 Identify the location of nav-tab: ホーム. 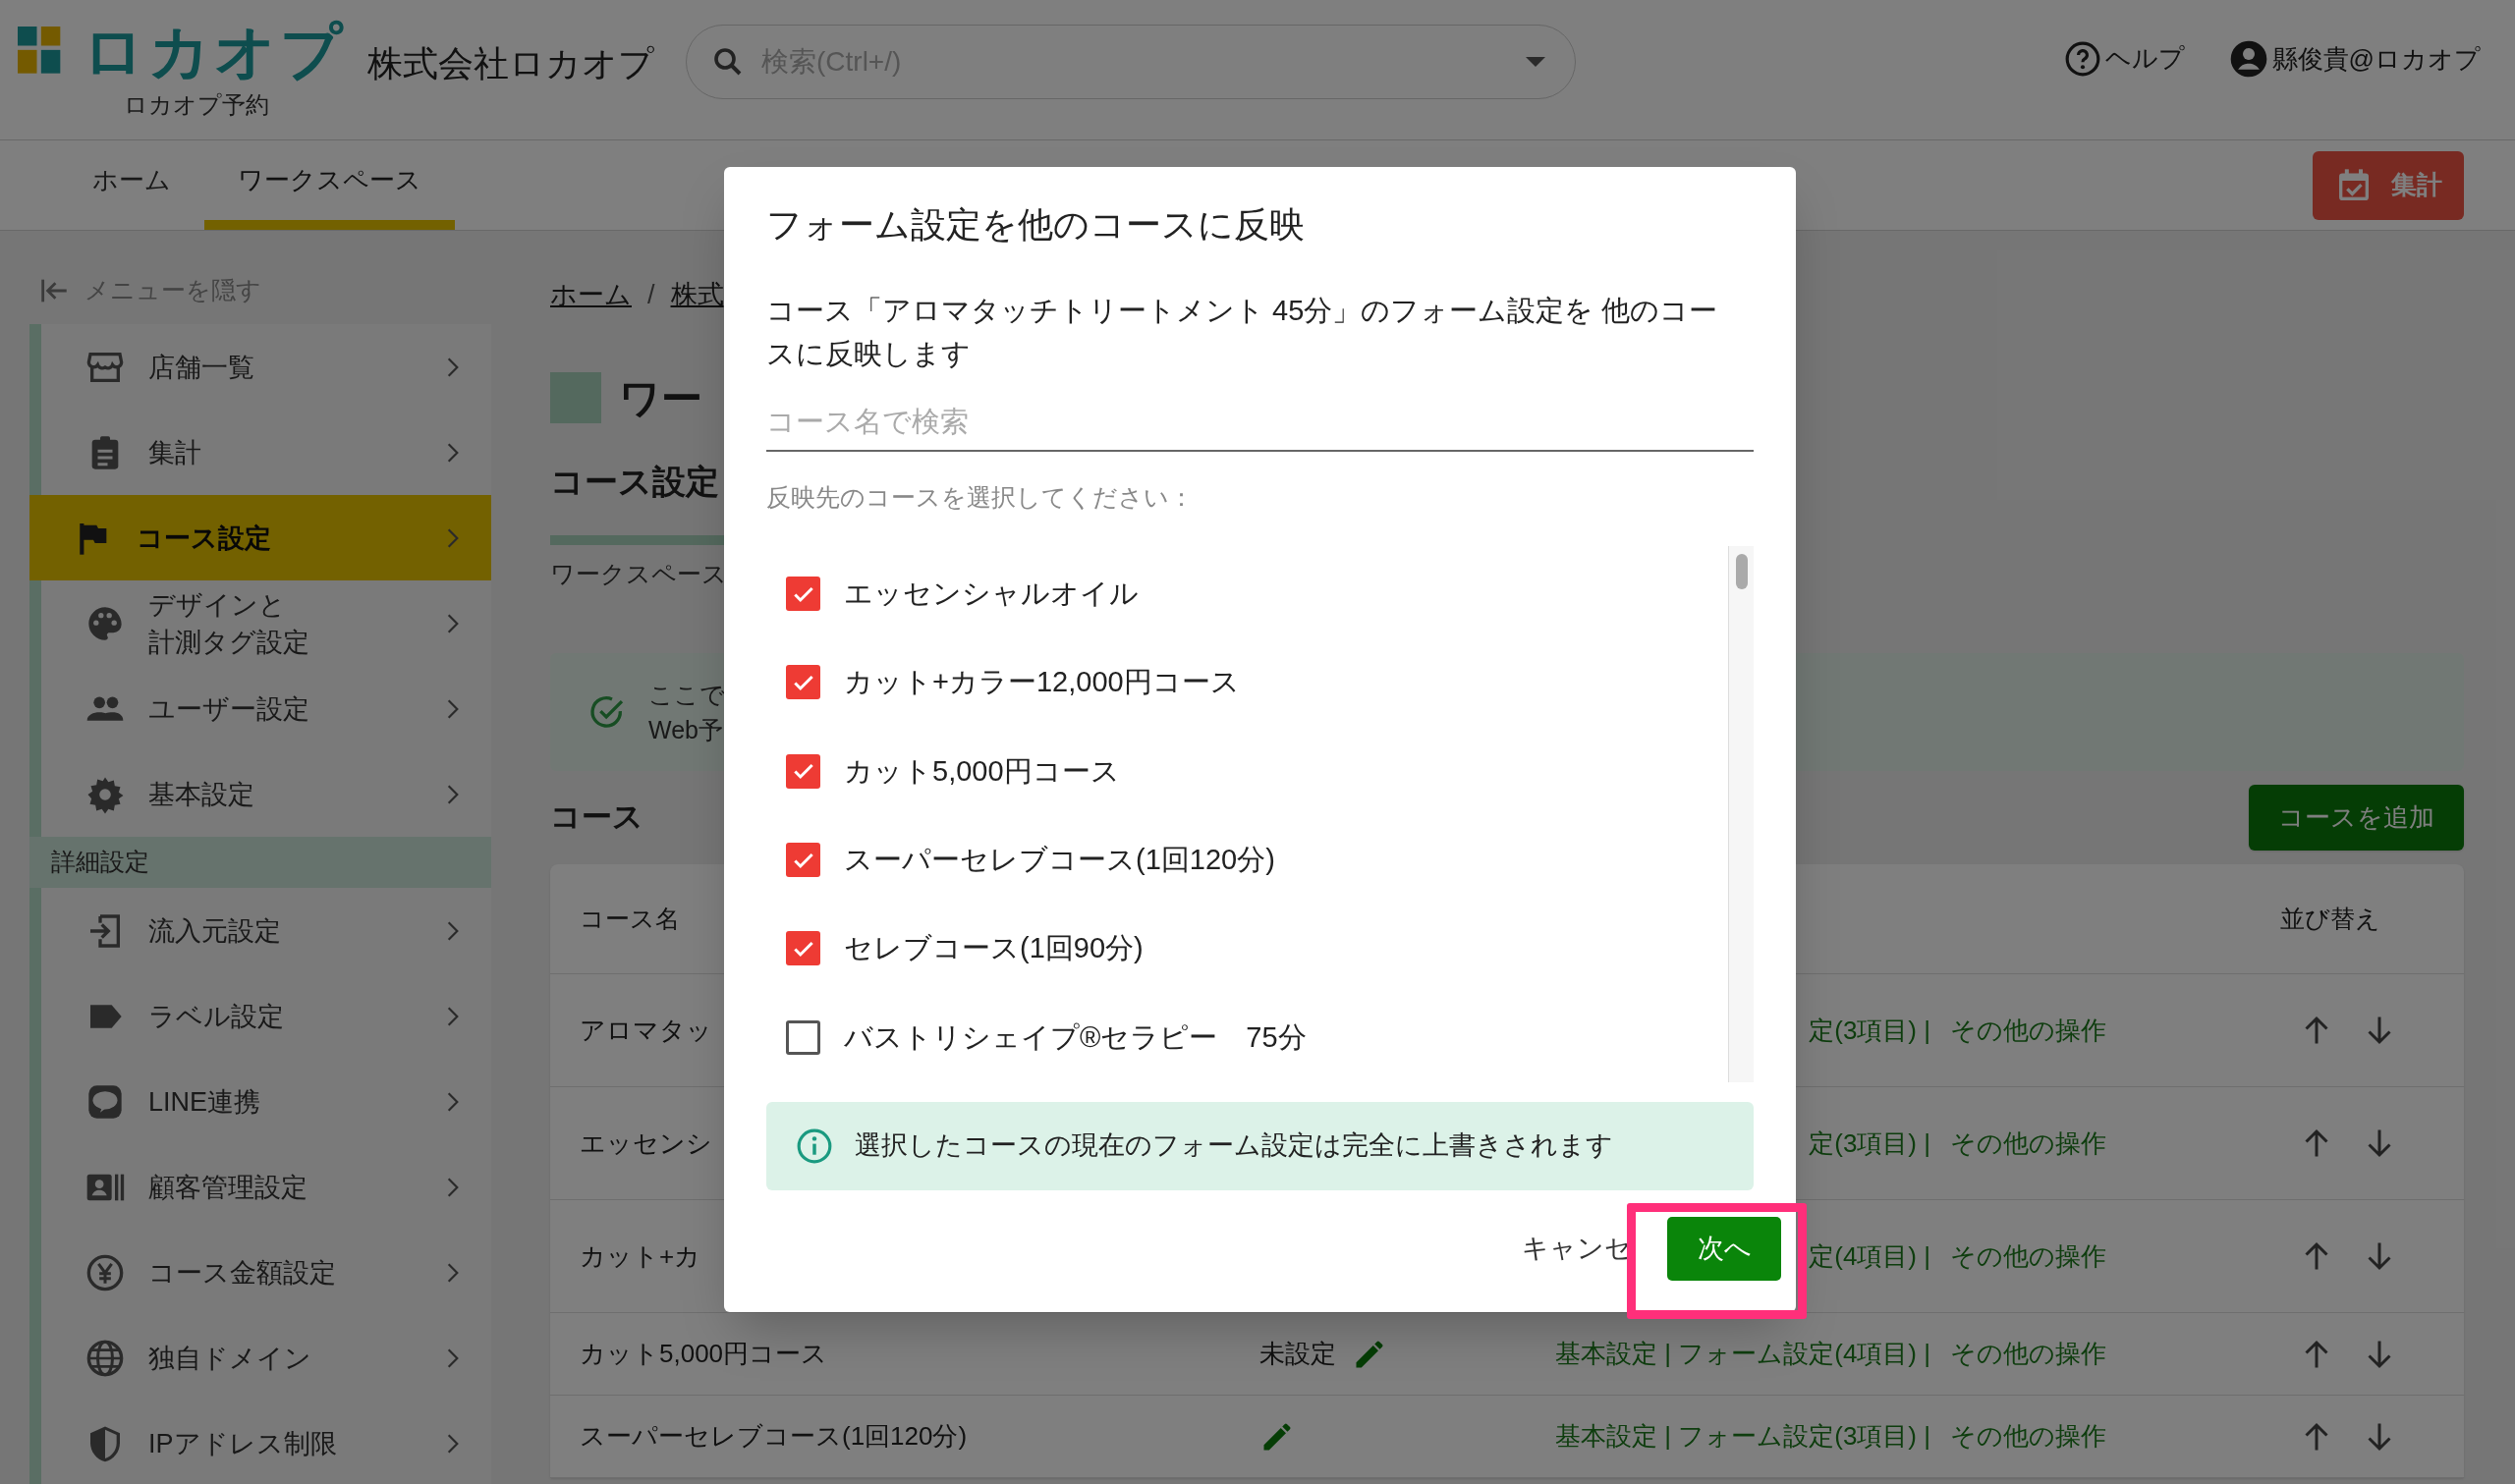
(131, 184).